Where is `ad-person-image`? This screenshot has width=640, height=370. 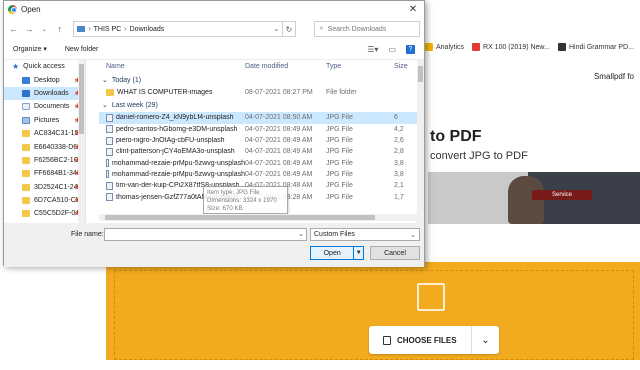
ad-person-image is located at coordinates (526, 200).